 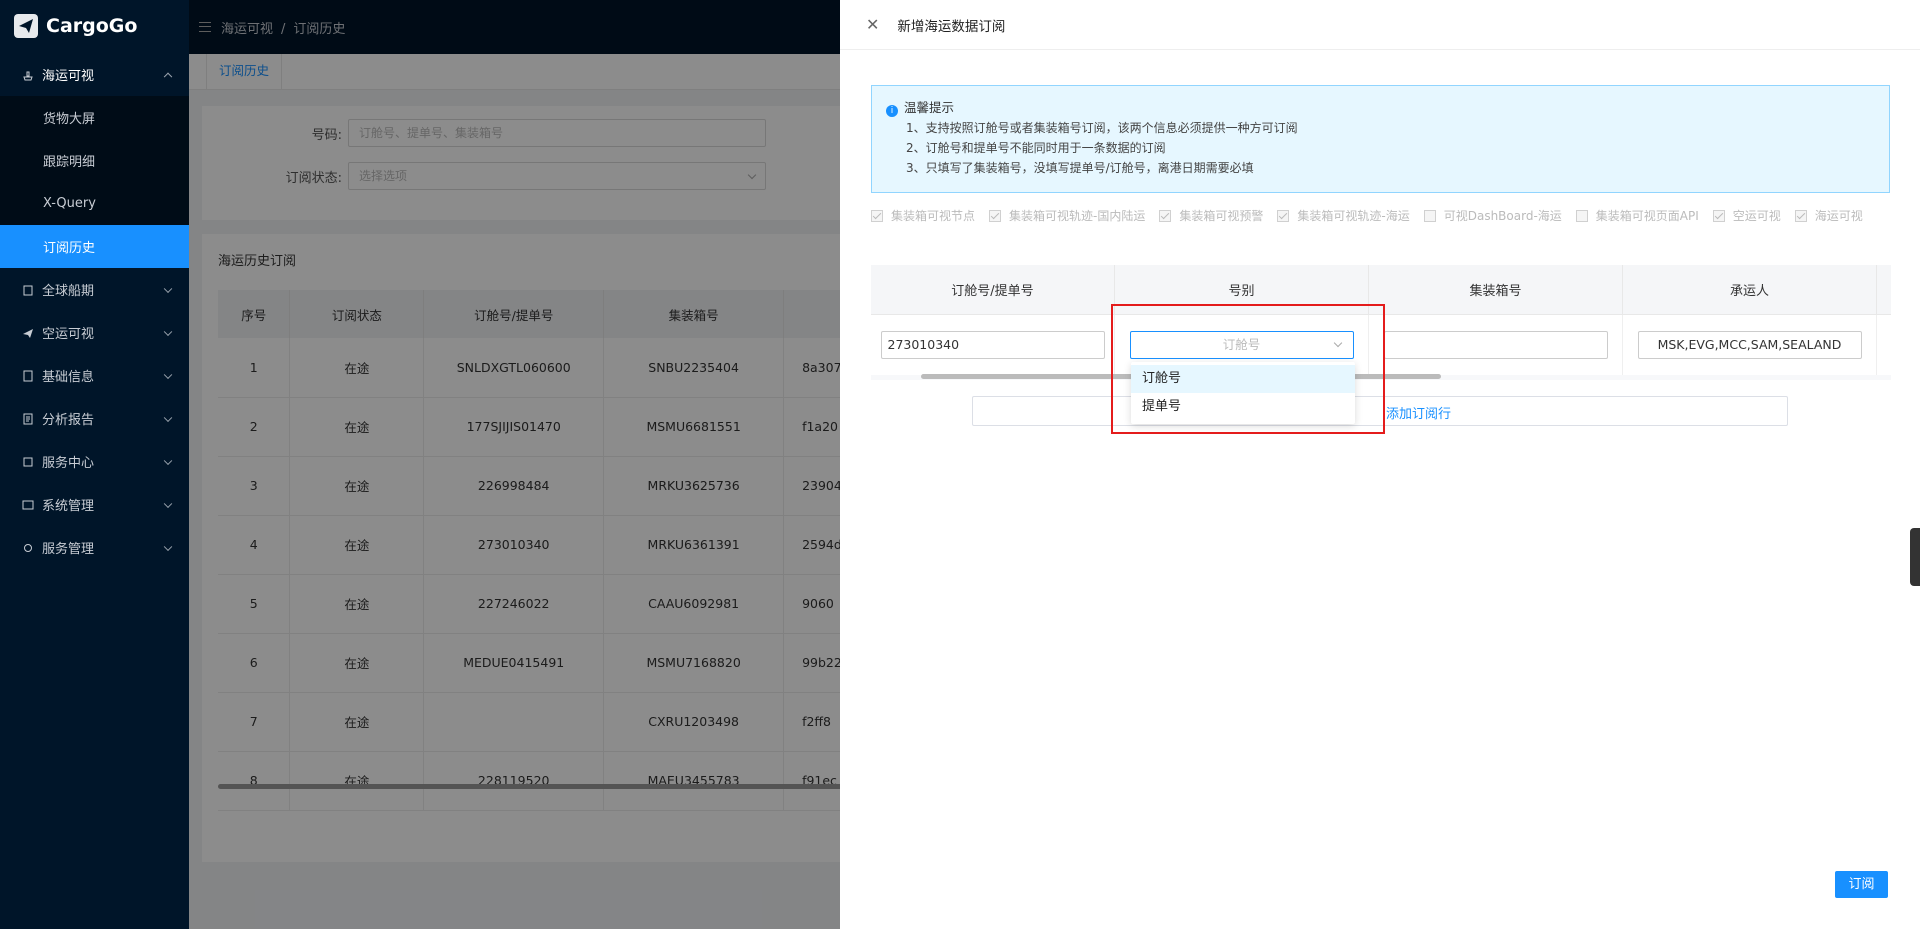 I want to click on checkbox-label: 集装箱可视预警, so click(x=1221, y=216).